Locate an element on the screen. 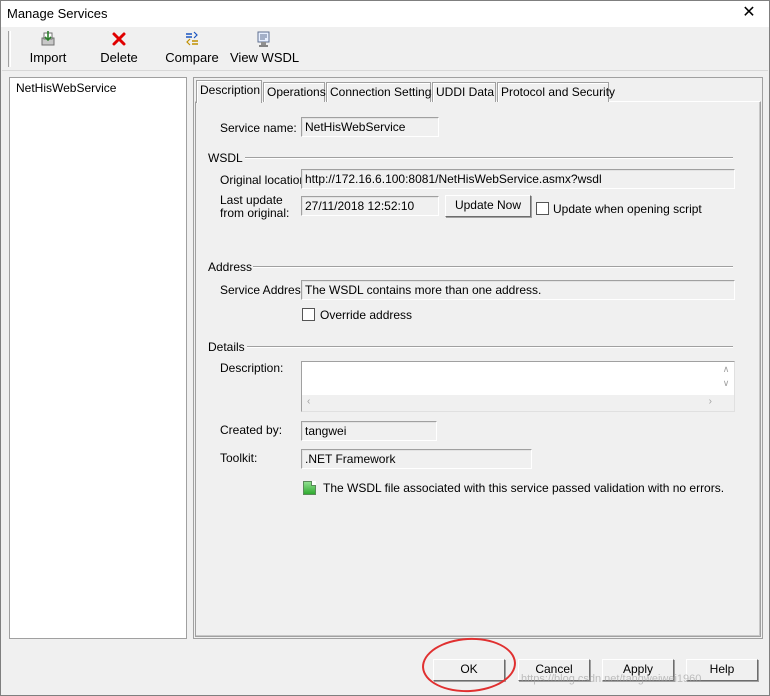  delete-label: Delete is located at coordinates (119, 57).